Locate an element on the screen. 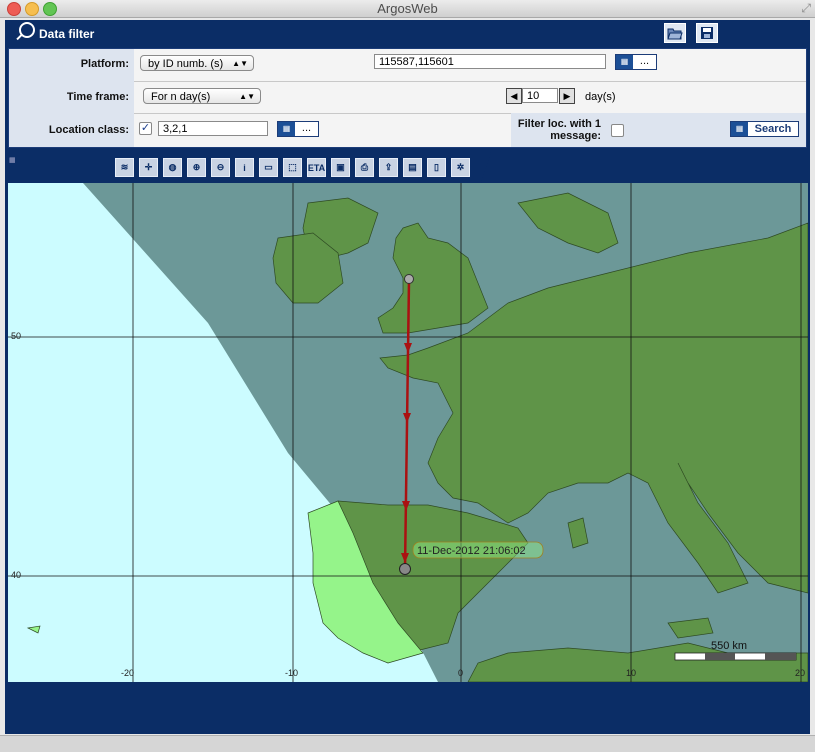 This screenshot has height=752, width=815. window-statusbar is located at coordinates (407, 743).